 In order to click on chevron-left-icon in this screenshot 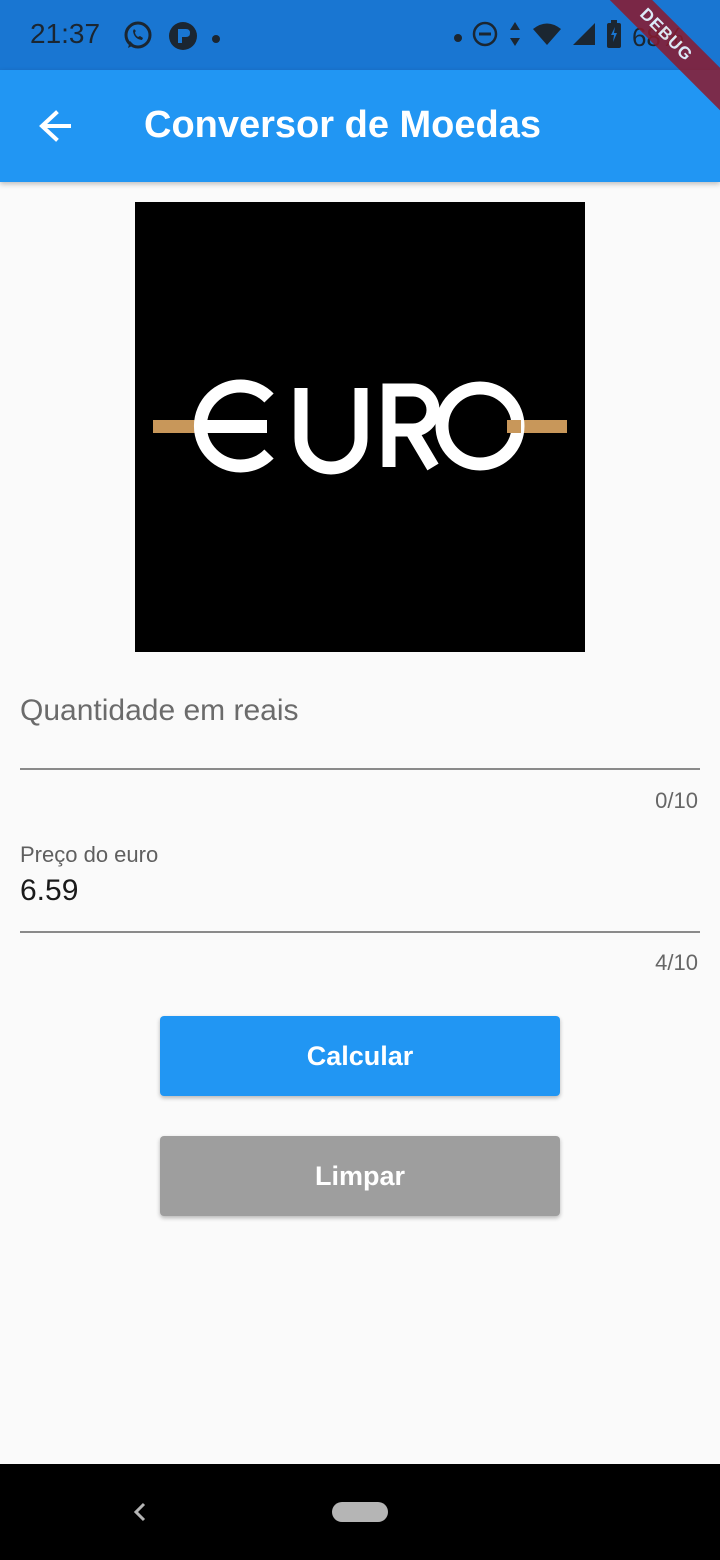, I will do `click(139, 1512)`.